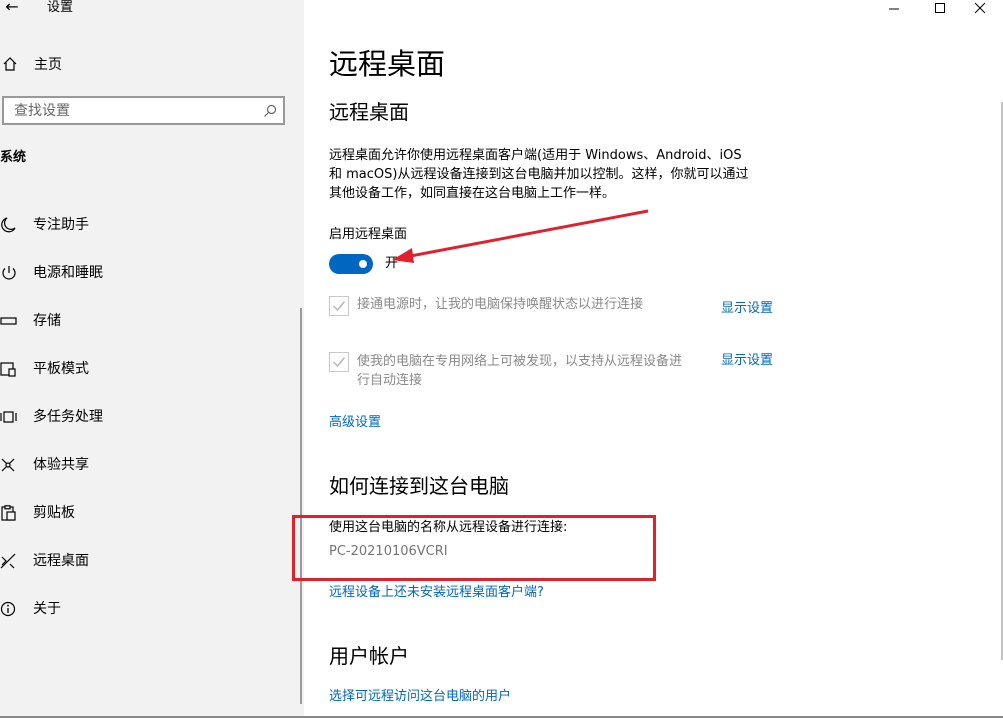 This screenshot has width=1003, height=718. What do you see at coordinates (47, 609) in the screenshot?
I see `sidebar-item-label: 关于` at bounding box center [47, 609].